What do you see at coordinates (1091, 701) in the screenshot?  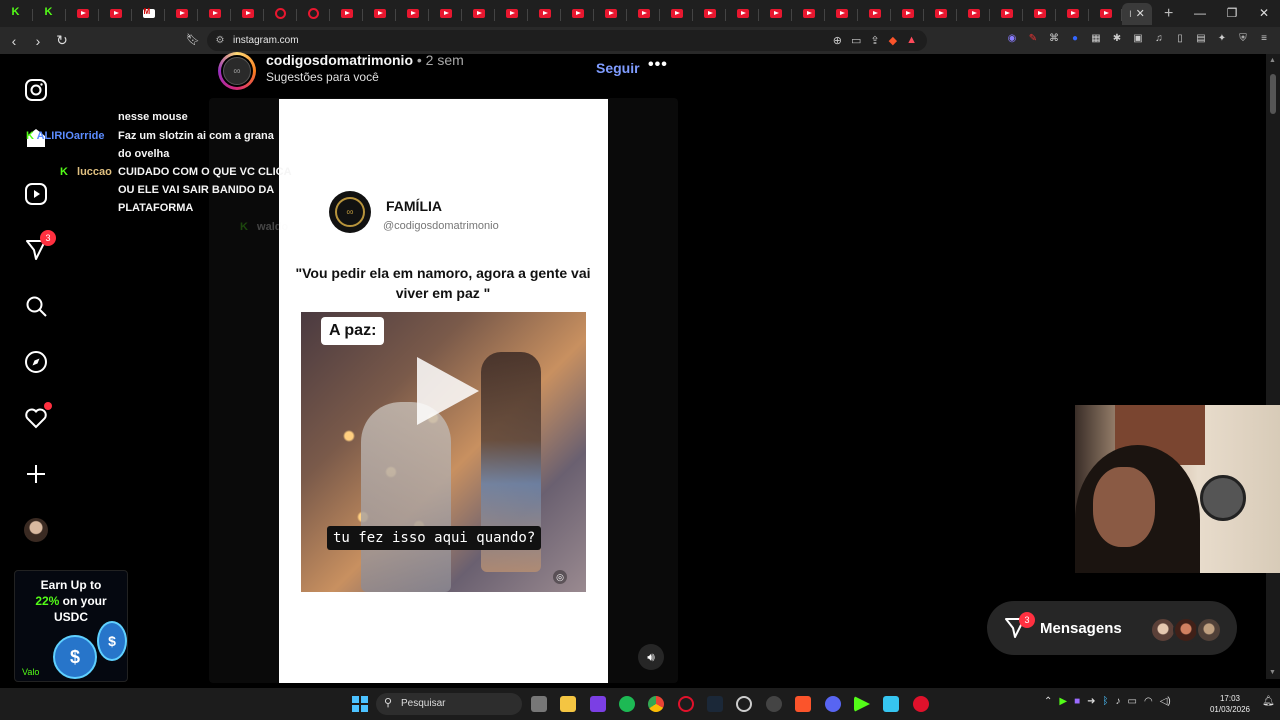 I see `tray-app-icon: ➜` at bounding box center [1091, 701].